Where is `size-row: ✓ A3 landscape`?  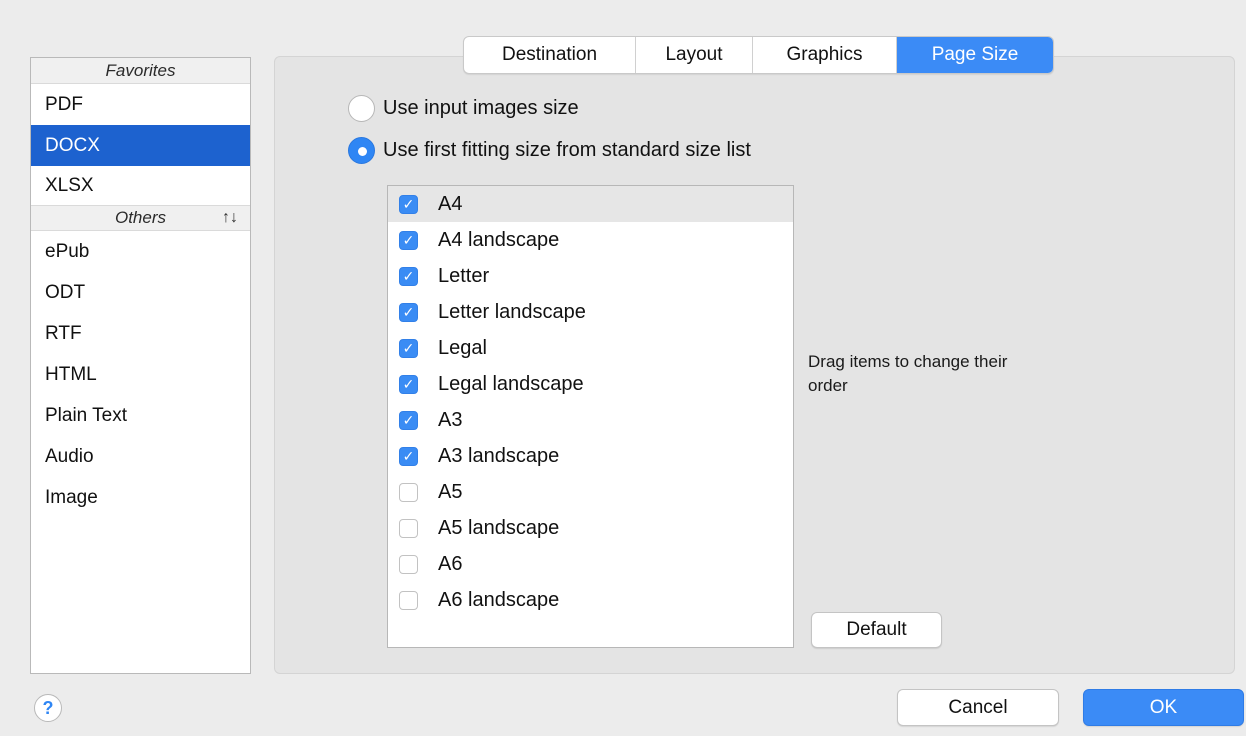 size-row: ✓ A3 landscape is located at coordinates (590, 456).